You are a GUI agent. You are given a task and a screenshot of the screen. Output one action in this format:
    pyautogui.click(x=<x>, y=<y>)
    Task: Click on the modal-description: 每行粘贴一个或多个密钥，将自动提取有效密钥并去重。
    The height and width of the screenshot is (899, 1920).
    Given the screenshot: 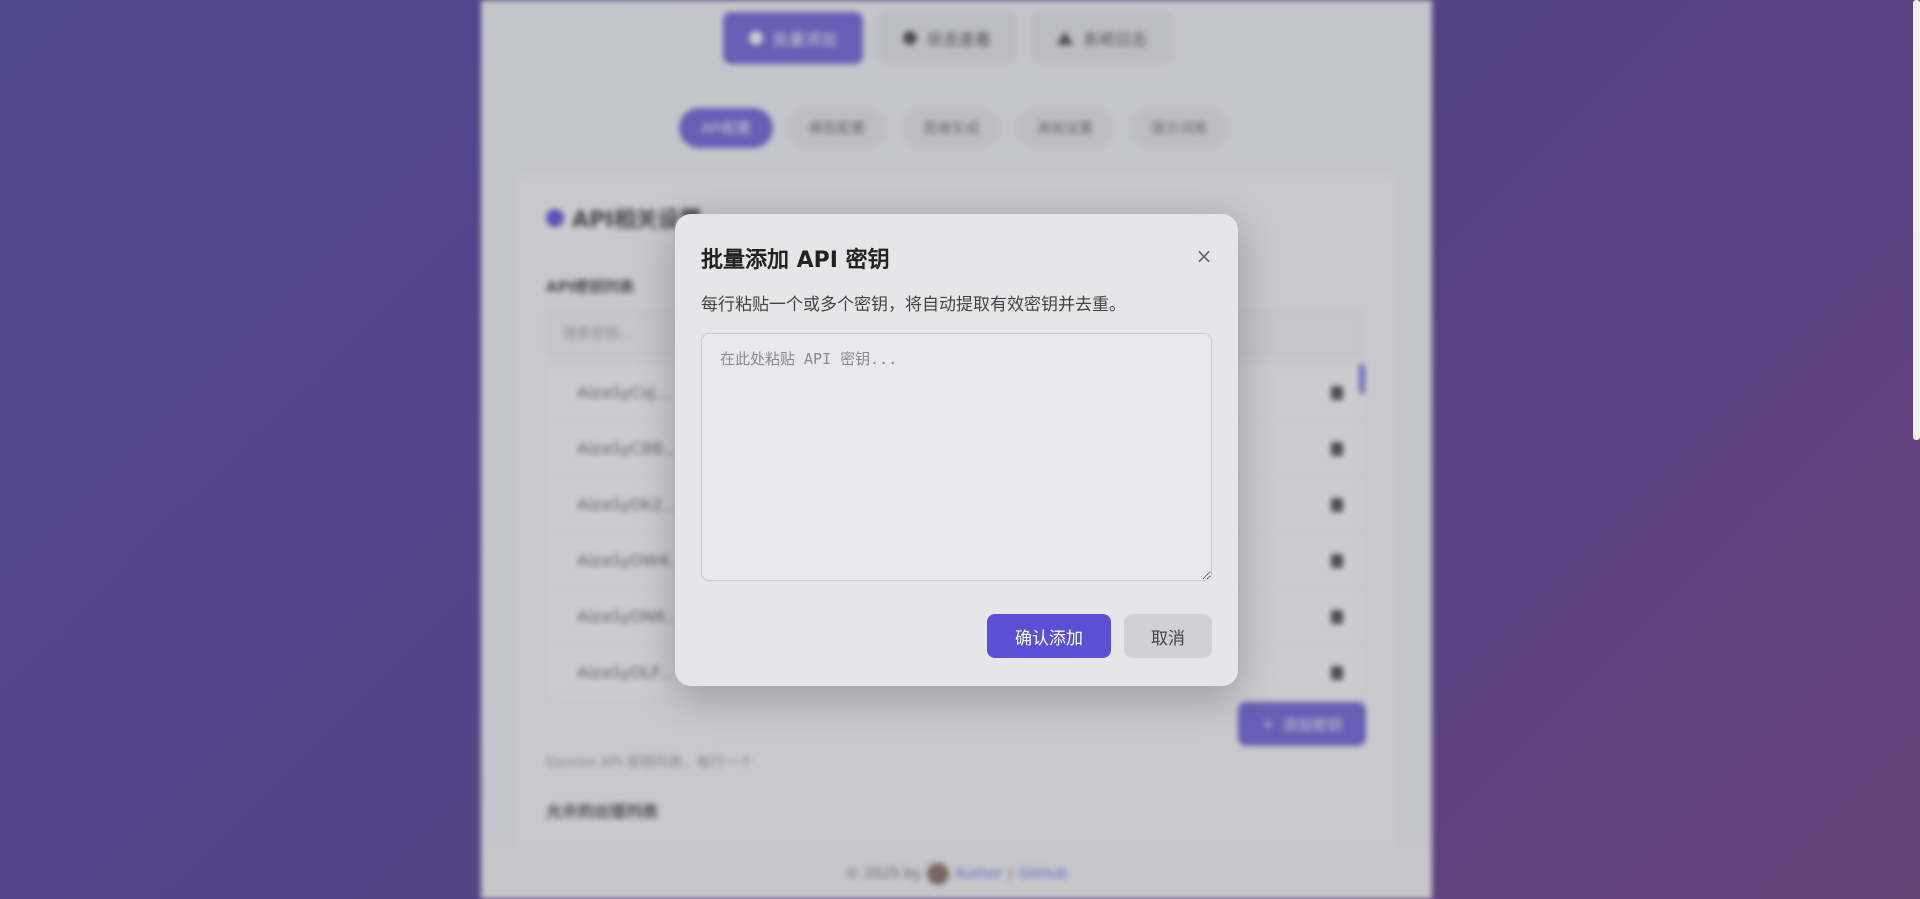 What is the action you would take?
    pyautogui.click(x=913, y=305)
    